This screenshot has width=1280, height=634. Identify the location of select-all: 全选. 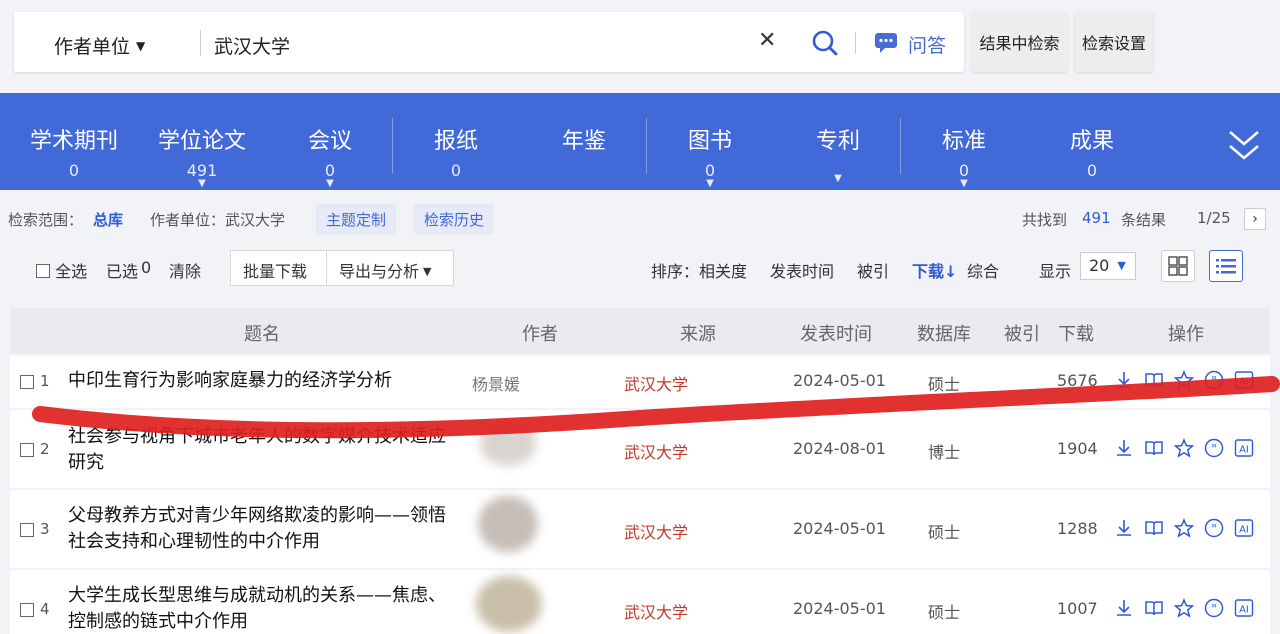
(61, 270).